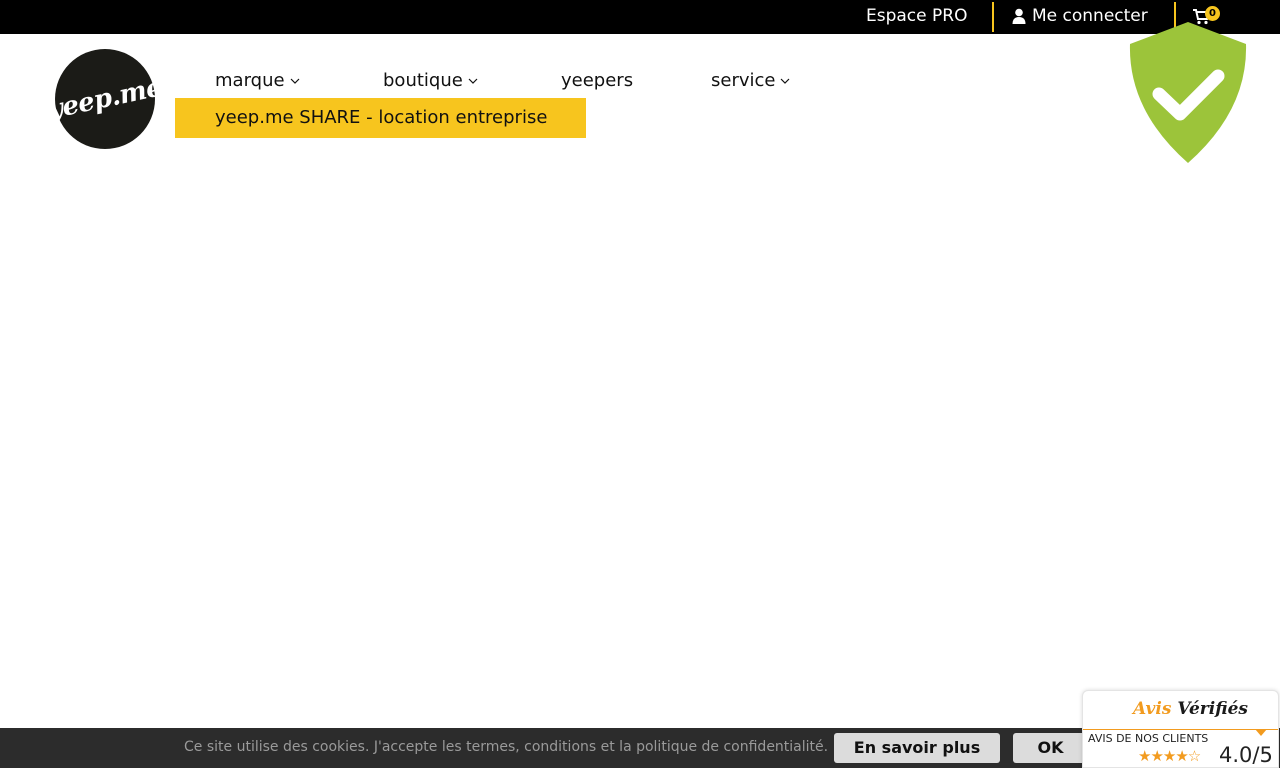 Image resolution: width=1280 pixels, height=768 pixels. Describe the element at coordinates (1261, 732) in the screenshot. I see `caret-down-icon` at that location.